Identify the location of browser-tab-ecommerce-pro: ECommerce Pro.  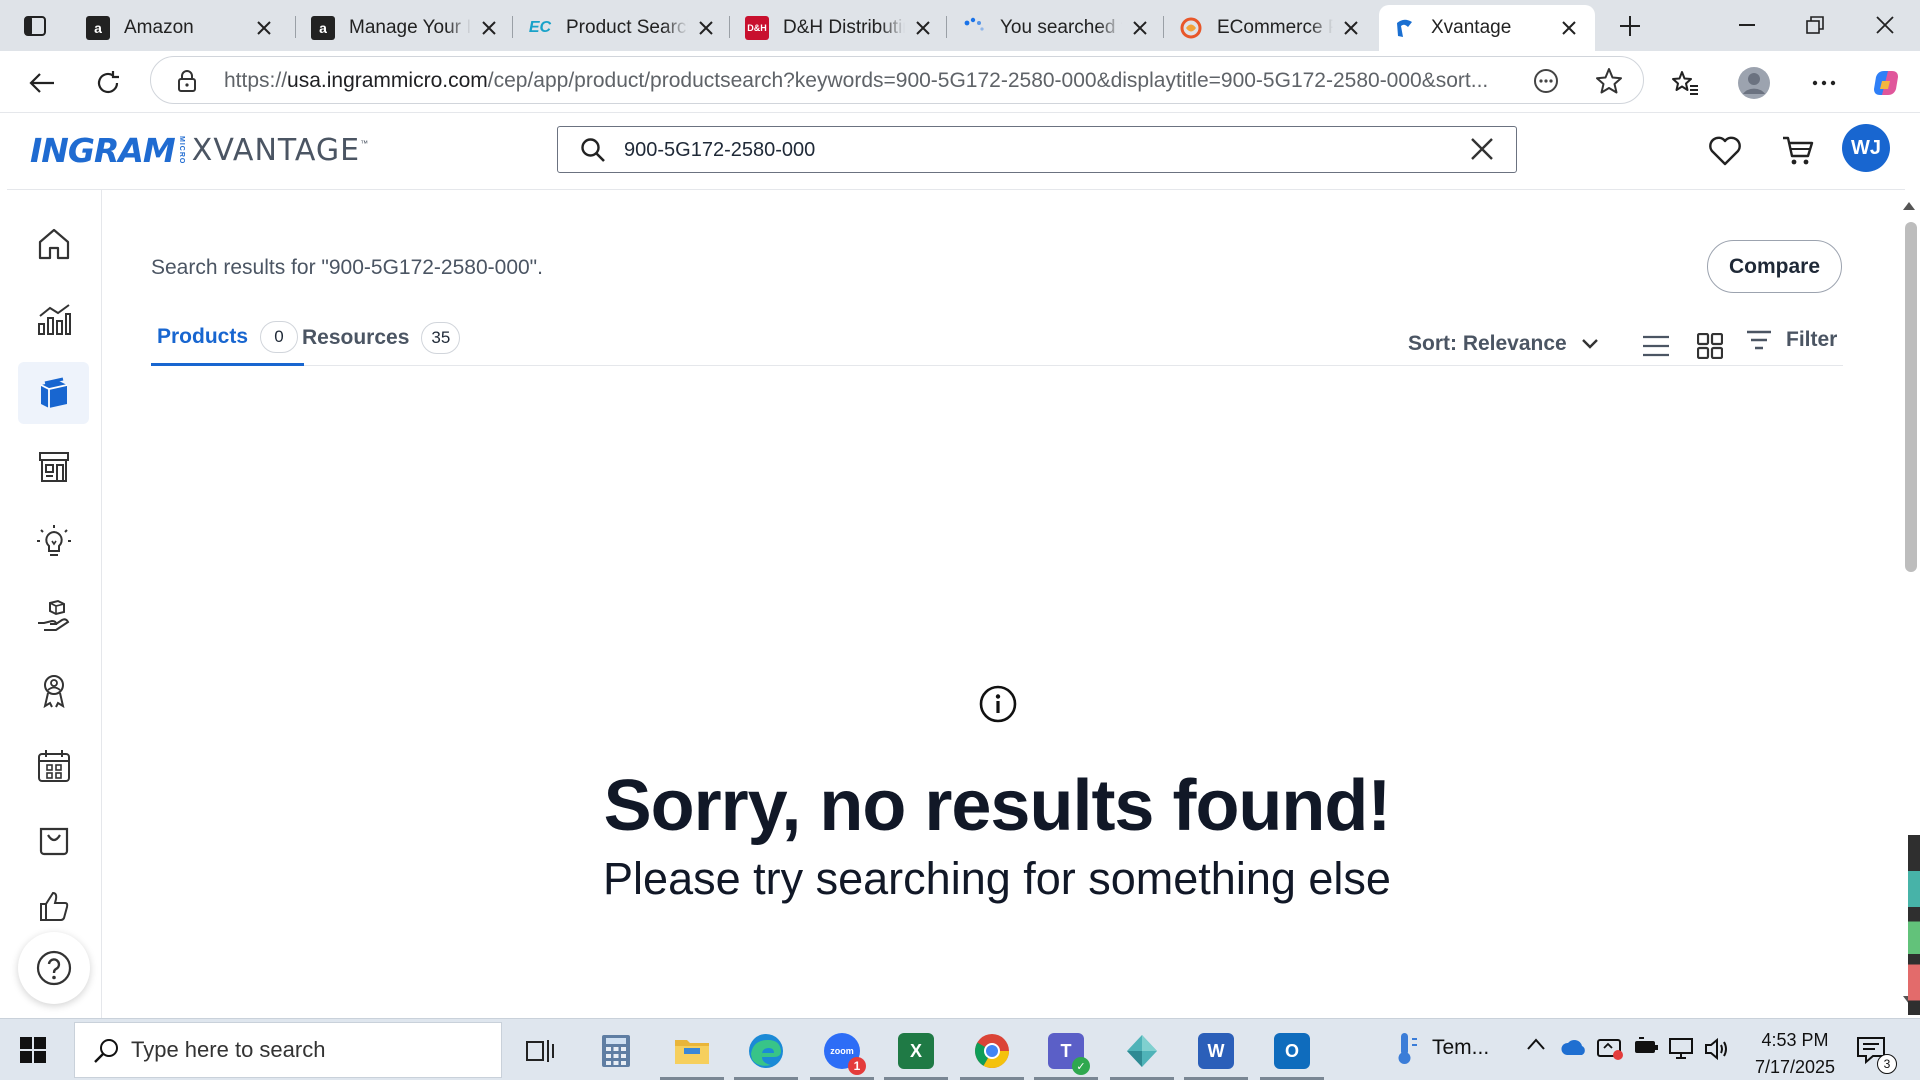
(1271, 28).